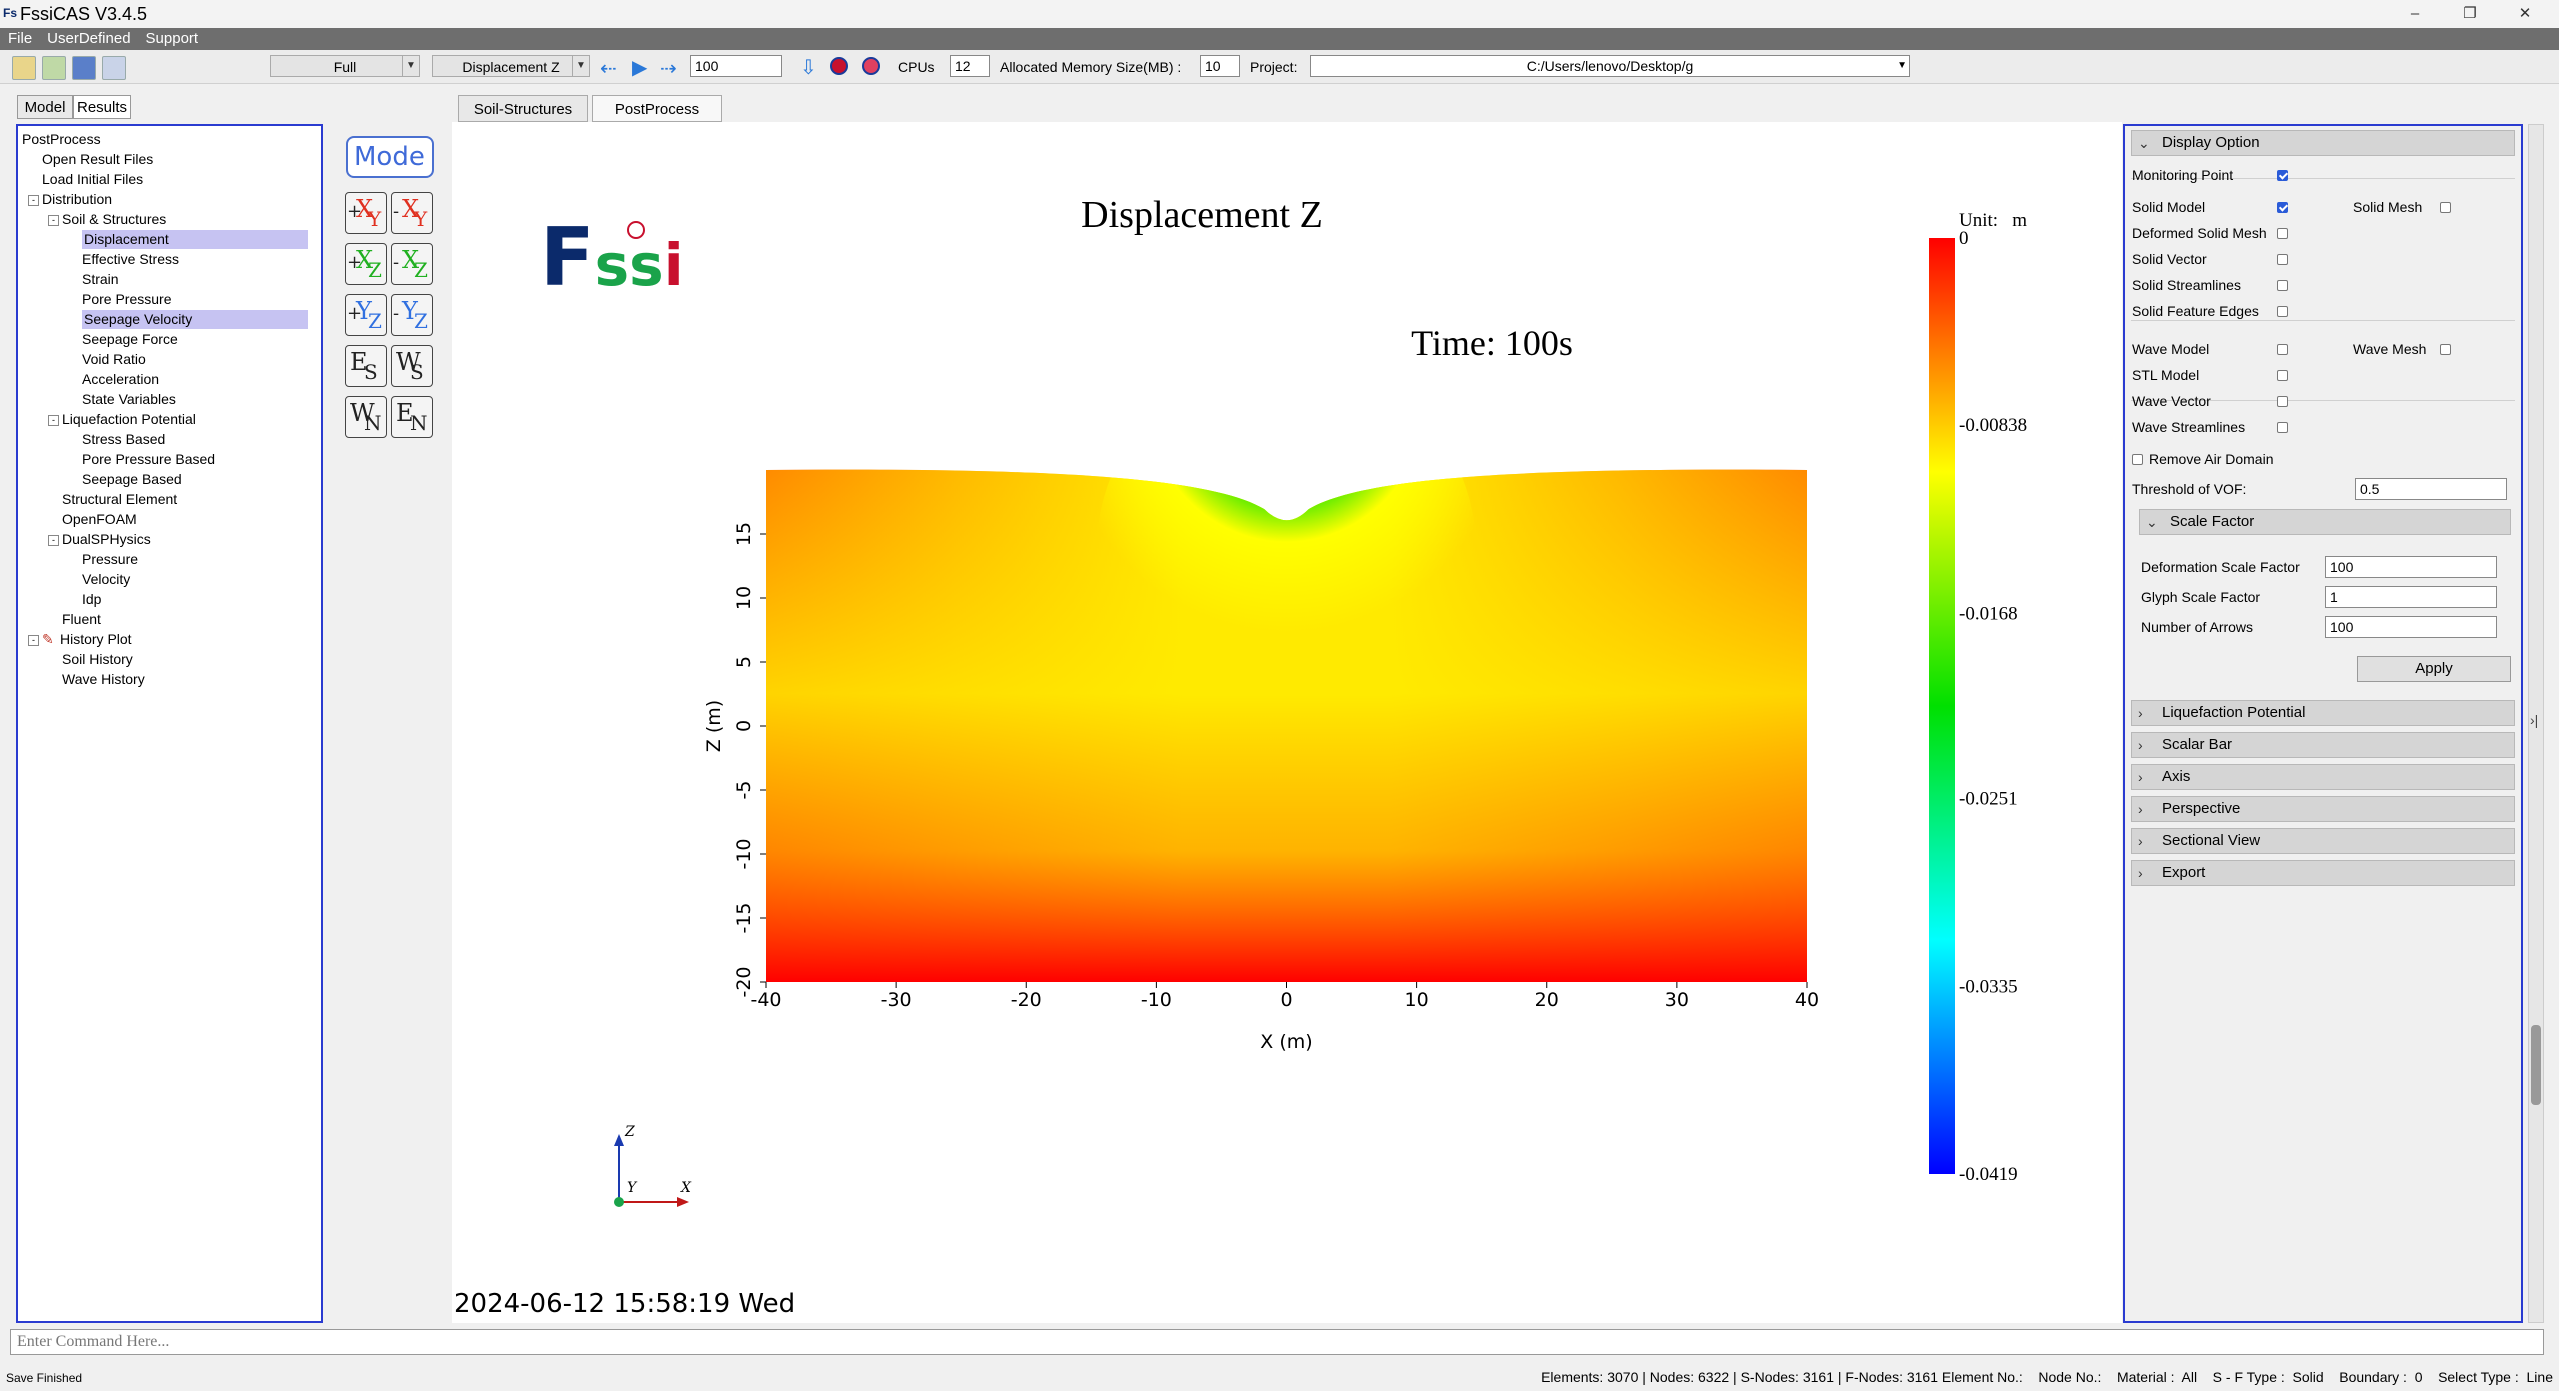 This screenshot has width=2559, height=1391. I want to click on view-minus-xy-button: -XY, so click(412, 213).